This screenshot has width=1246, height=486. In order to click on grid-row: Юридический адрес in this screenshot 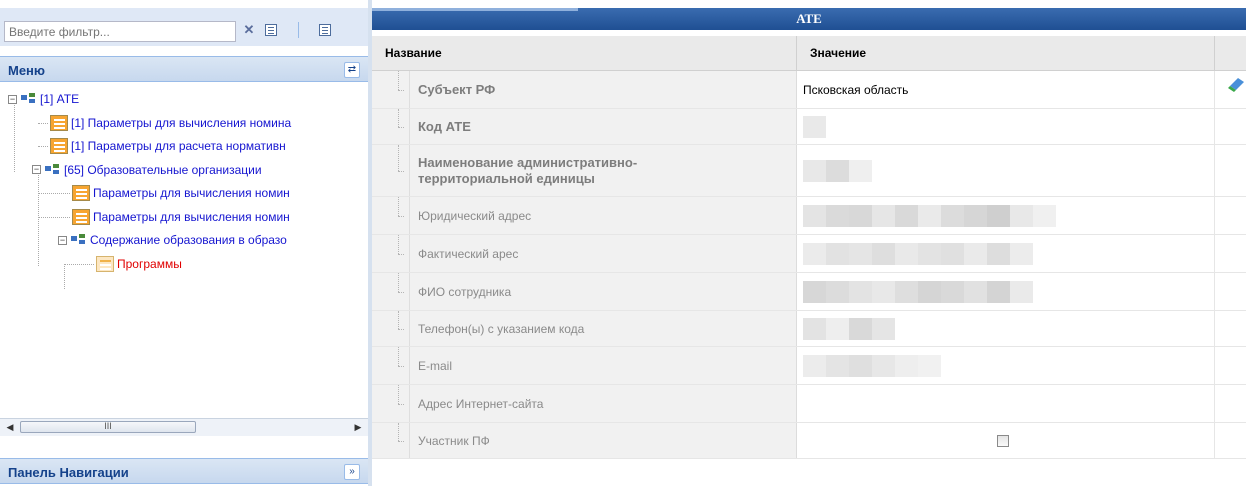, I will do `click(809, 216)`.